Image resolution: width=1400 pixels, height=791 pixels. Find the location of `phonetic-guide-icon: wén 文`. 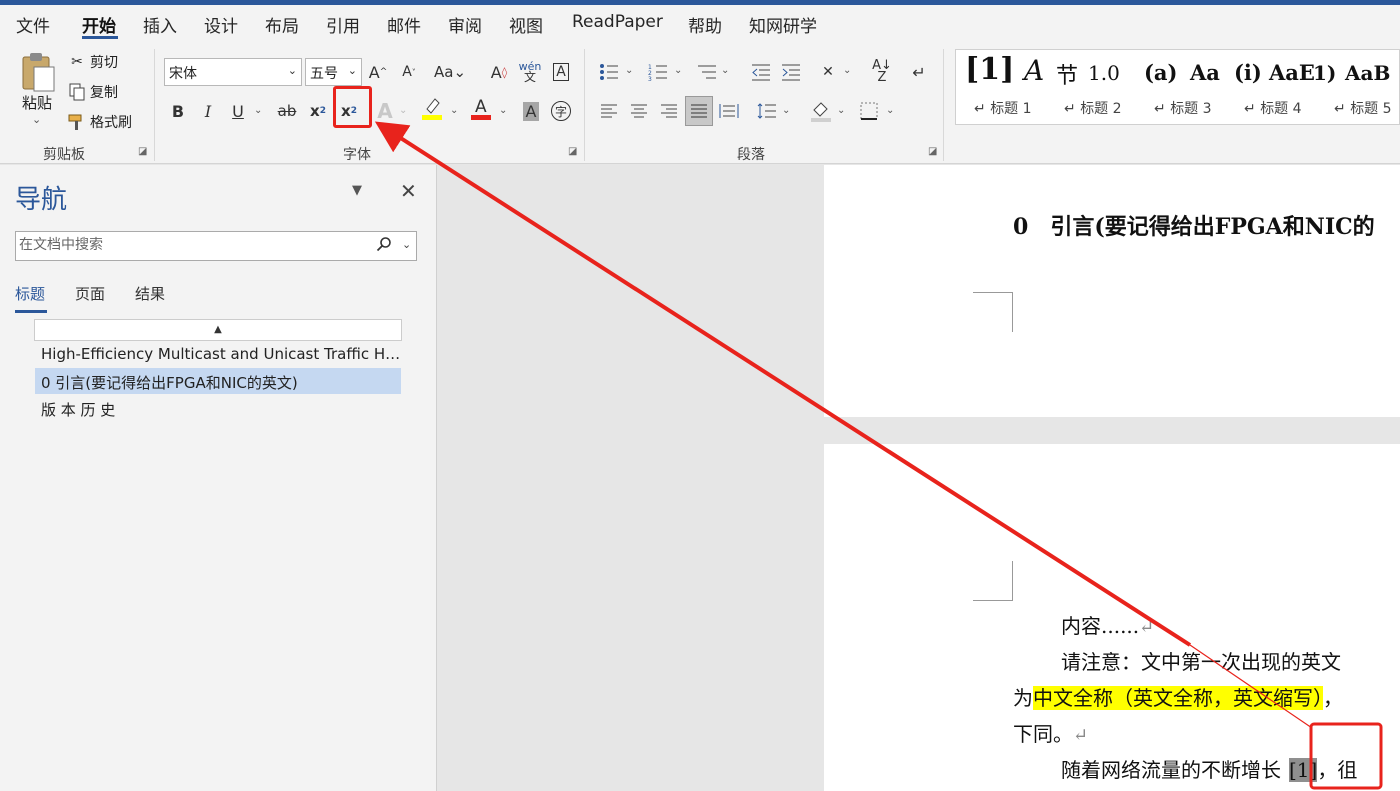

phonetic-guide-icon: wén 文 is located at coordinates (530, 72).